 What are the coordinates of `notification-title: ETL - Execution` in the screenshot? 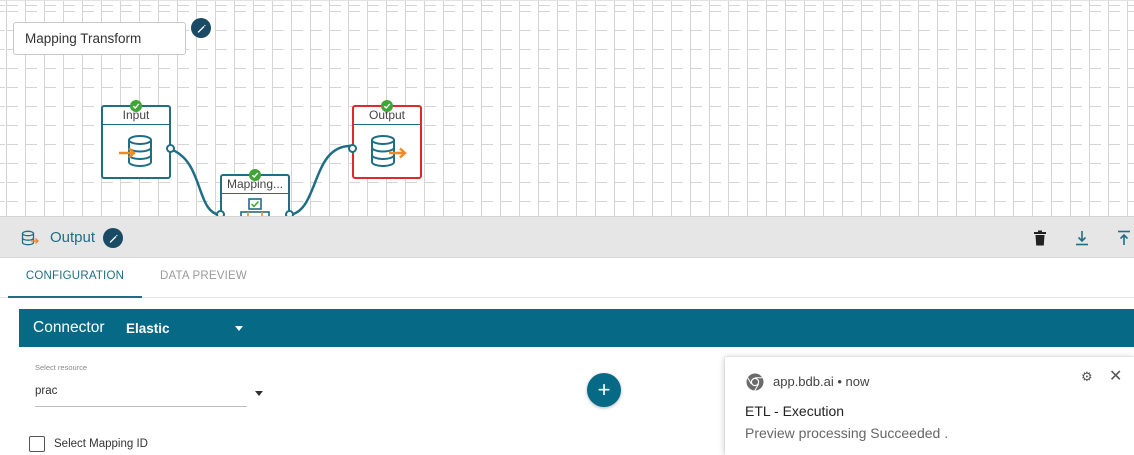 It's located at (795, 411).